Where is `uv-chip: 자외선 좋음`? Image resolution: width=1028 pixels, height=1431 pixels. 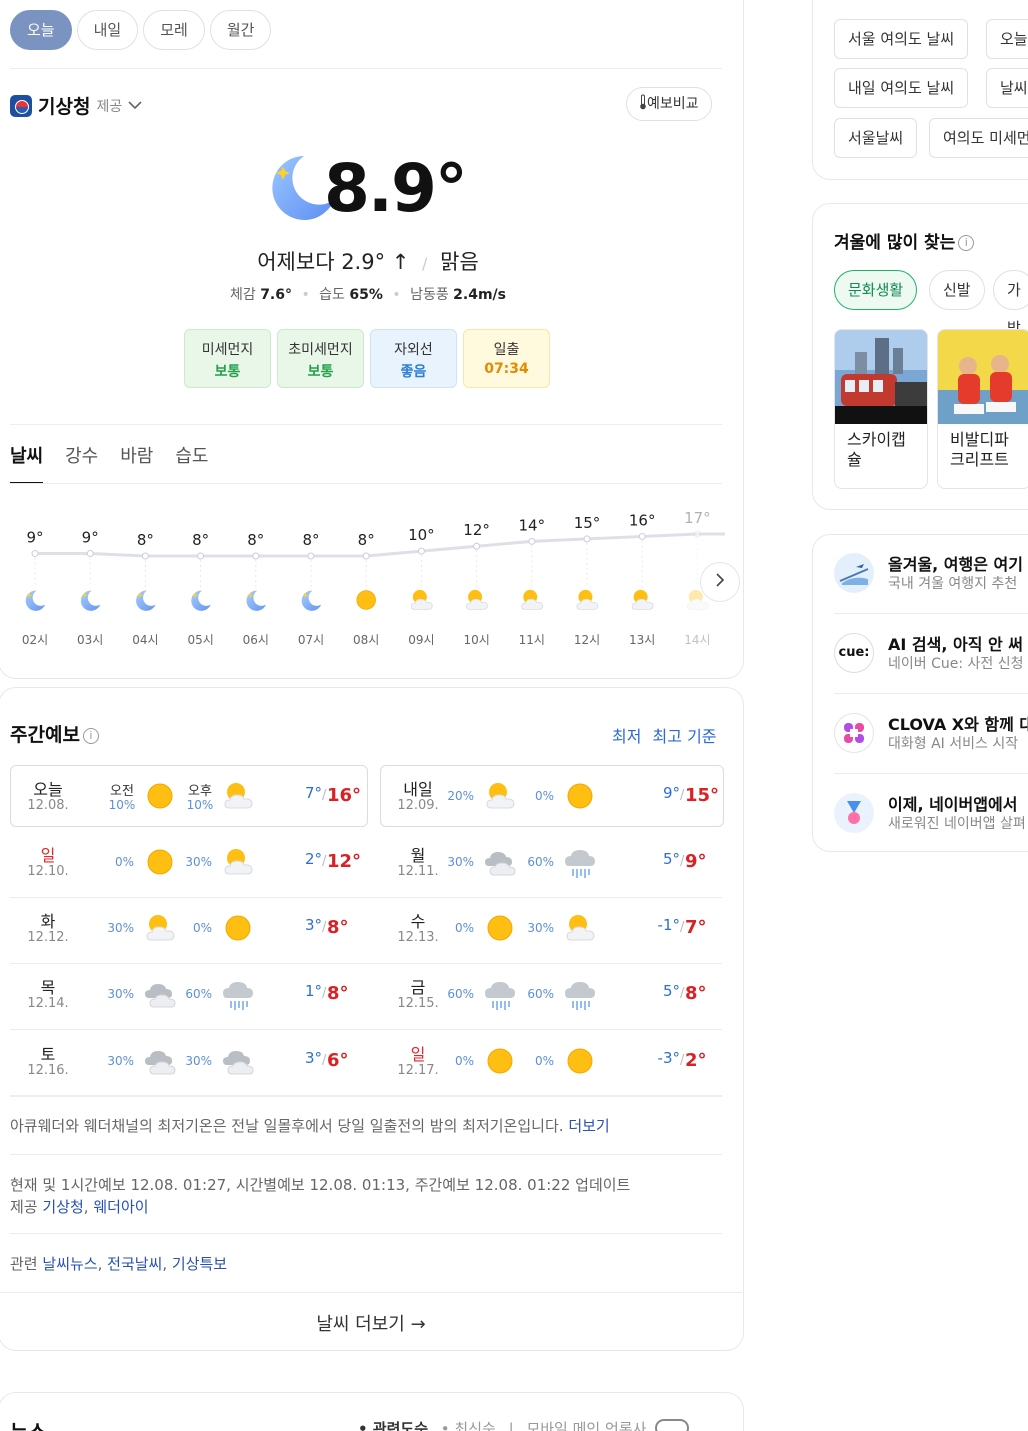
uv-chip: 자외선 좋음 is located at coordinates (413, 358).